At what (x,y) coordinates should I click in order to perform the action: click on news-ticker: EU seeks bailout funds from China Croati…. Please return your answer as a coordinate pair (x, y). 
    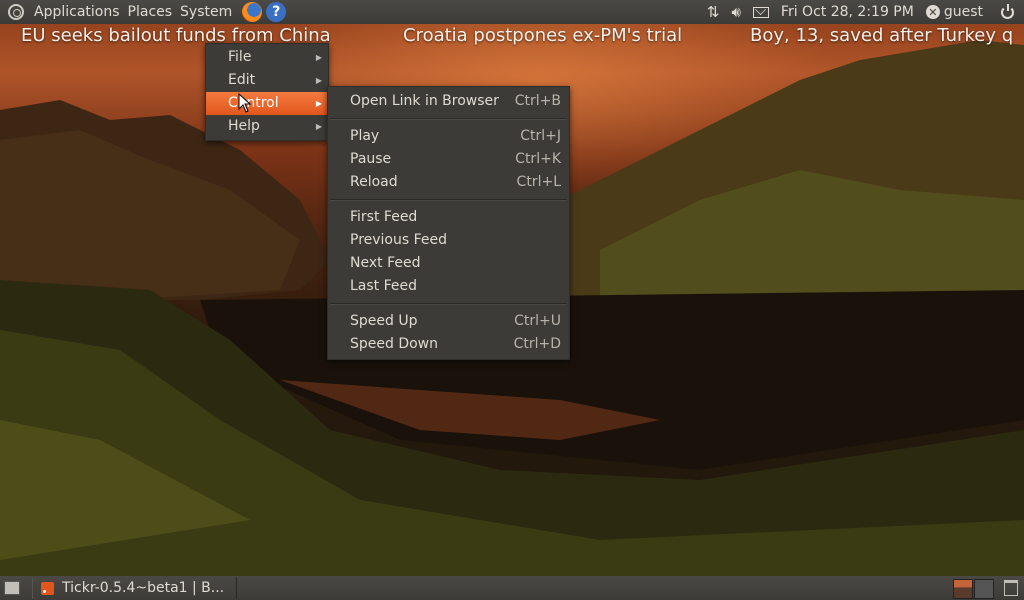
    Looking at the image, I should click on (512, 36).